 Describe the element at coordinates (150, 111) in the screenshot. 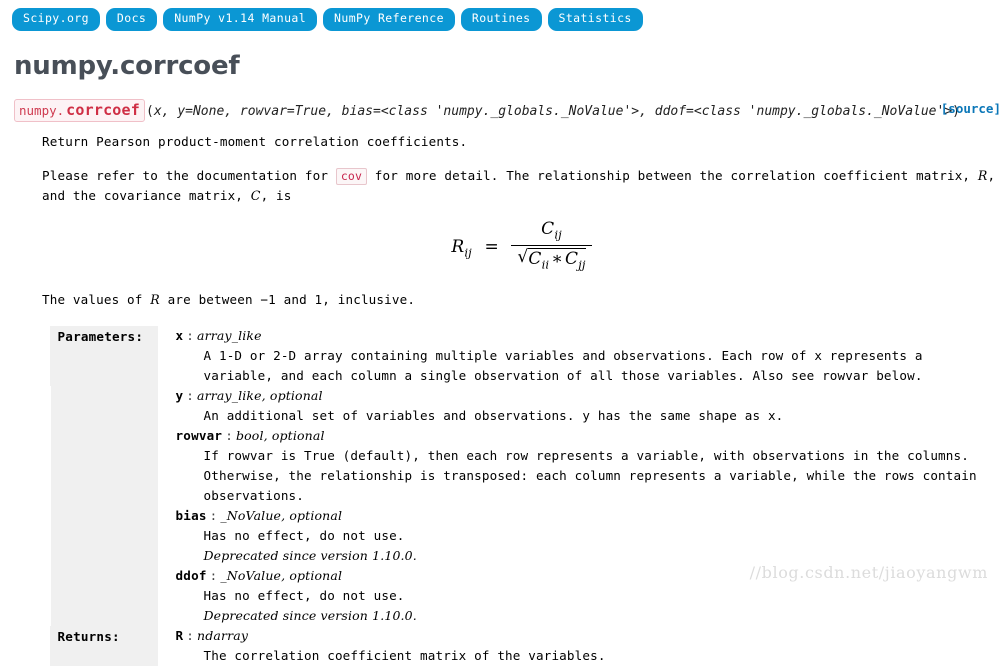

I see `signature-open-paren: (` at that location.